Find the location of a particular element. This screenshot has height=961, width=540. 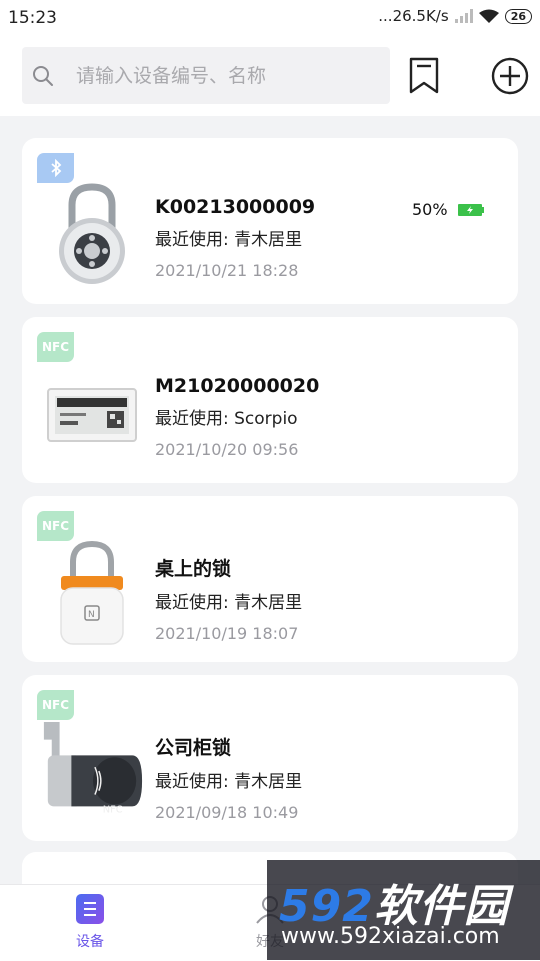

devices-tab-icon is located at coordinates (90, 909).